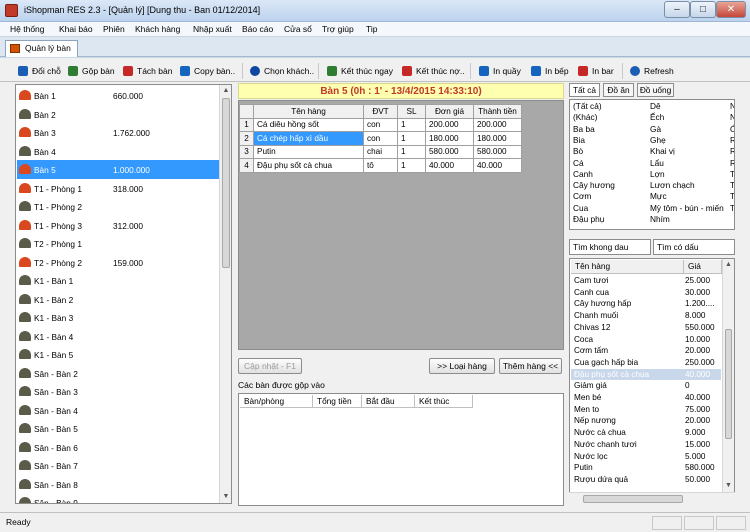  I want to click on dish-row: Men bé 40.000, so click(646, 398).